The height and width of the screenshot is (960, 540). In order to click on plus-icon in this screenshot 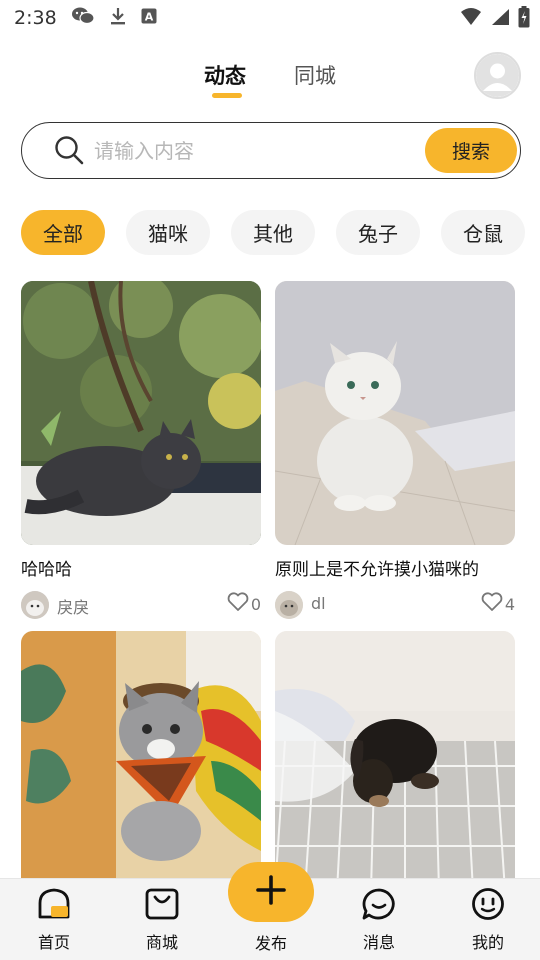, I will do `click(271, 892)`.